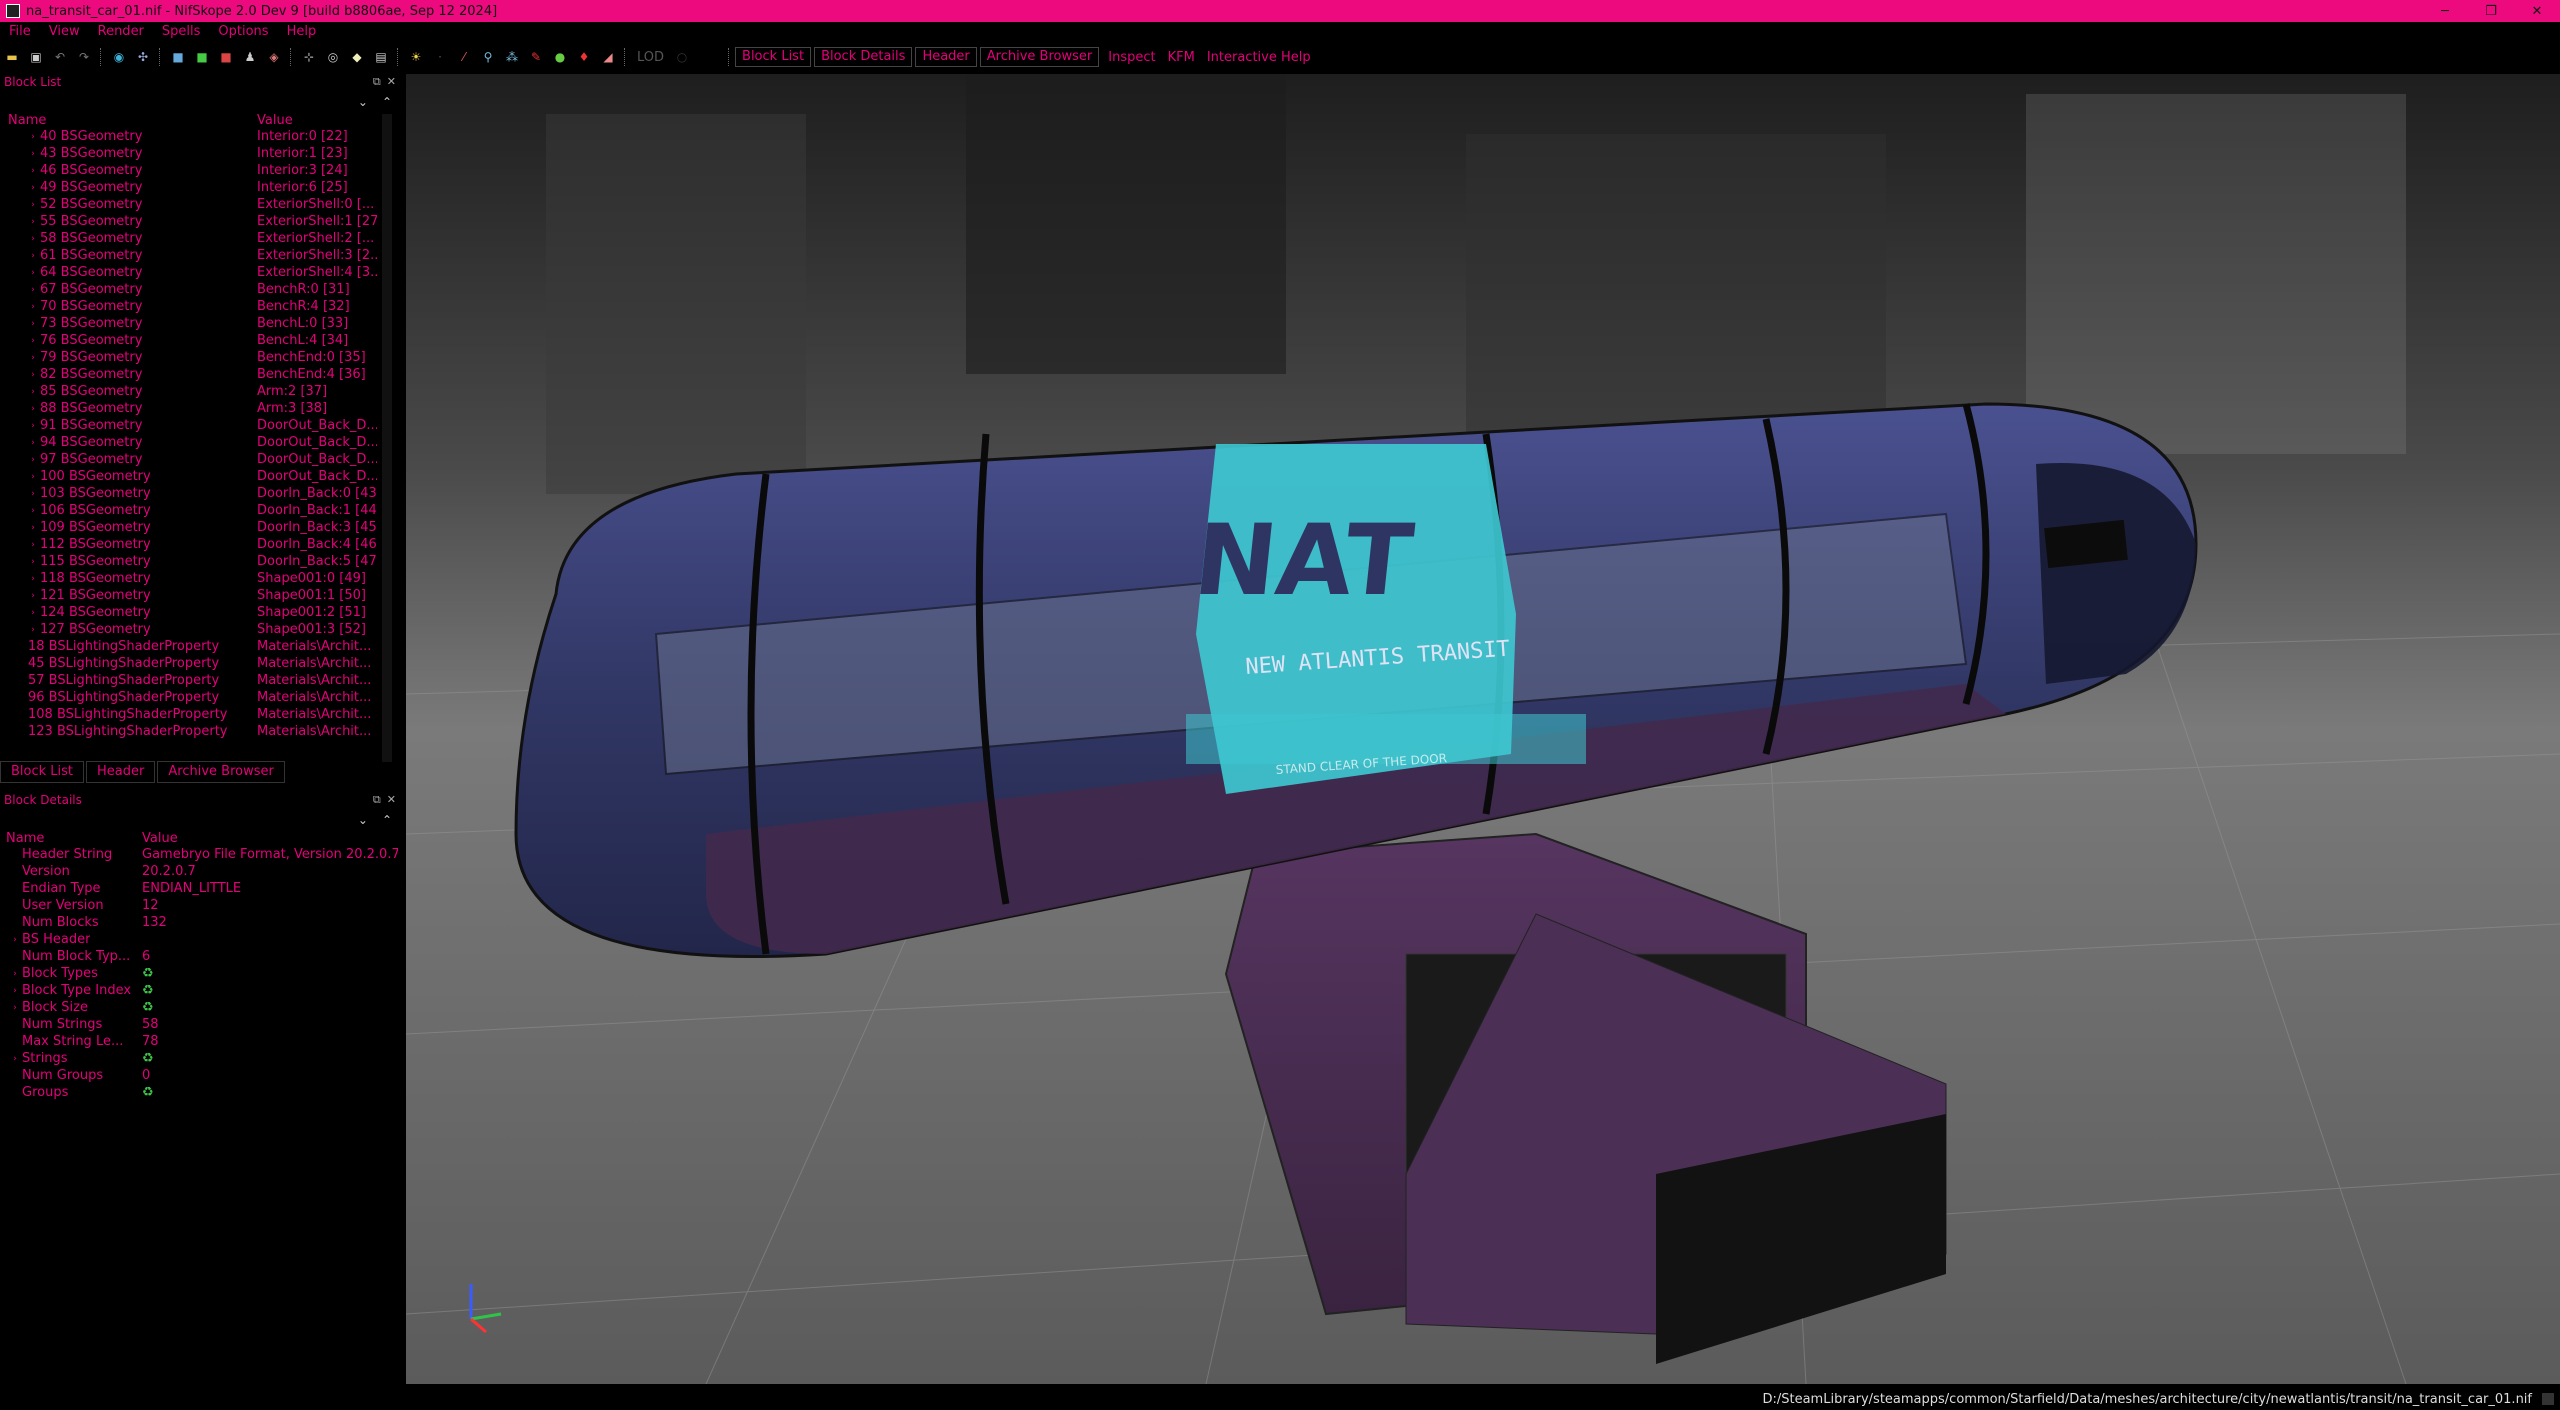 The image size is (2560, 1410). Describe the element at coordinates (560, 57) in the screenshot. I see `sphere-icon: ●` at that location.